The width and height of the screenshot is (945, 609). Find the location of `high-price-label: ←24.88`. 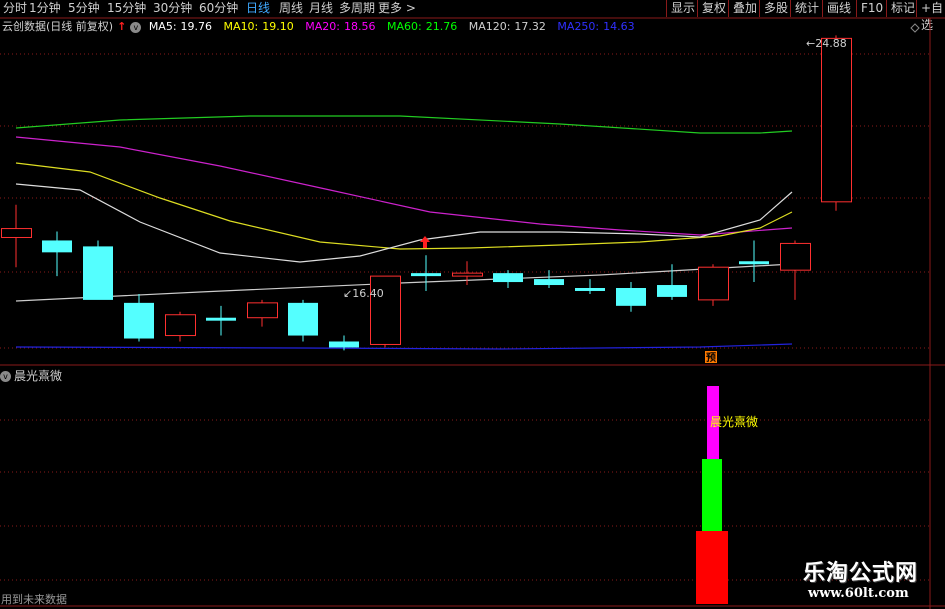

high-price-label: ←24.88 is located at coordinates (826, 43).